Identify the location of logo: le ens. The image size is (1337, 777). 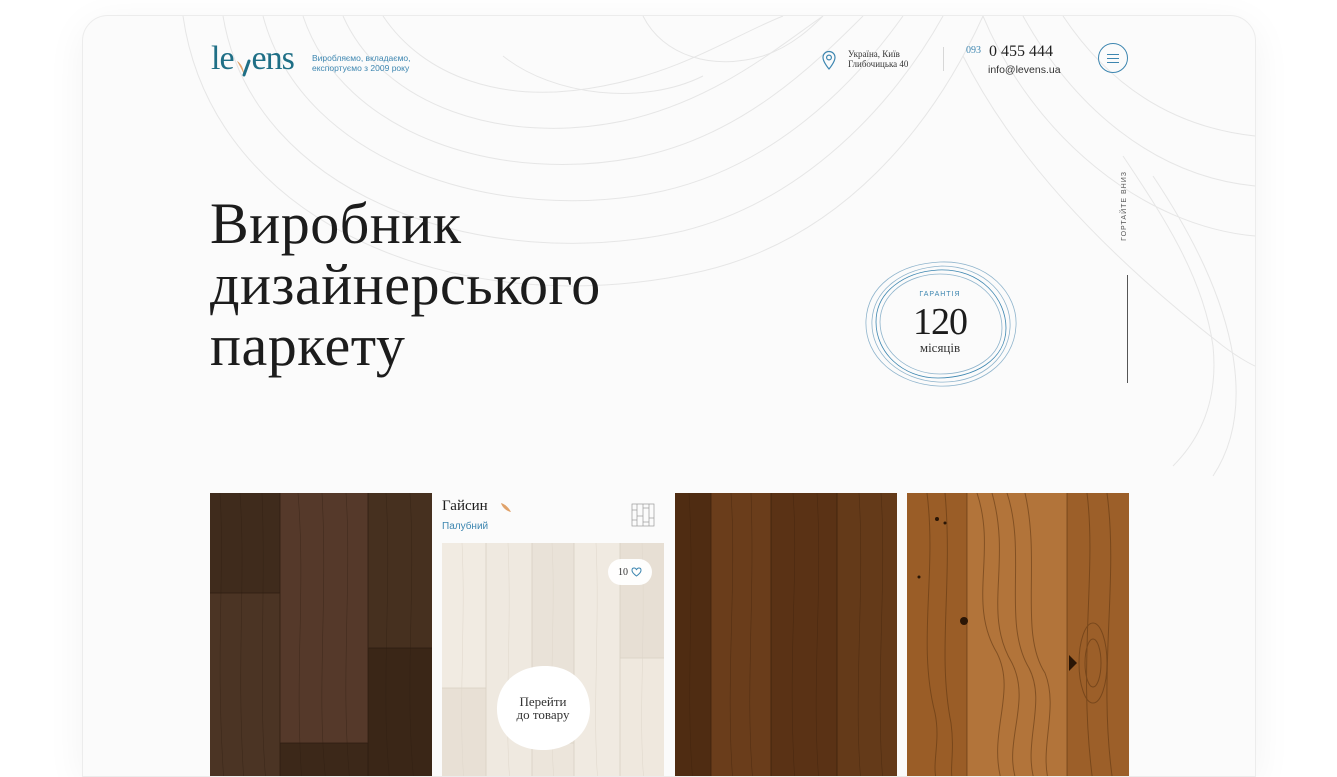
(253, 59).